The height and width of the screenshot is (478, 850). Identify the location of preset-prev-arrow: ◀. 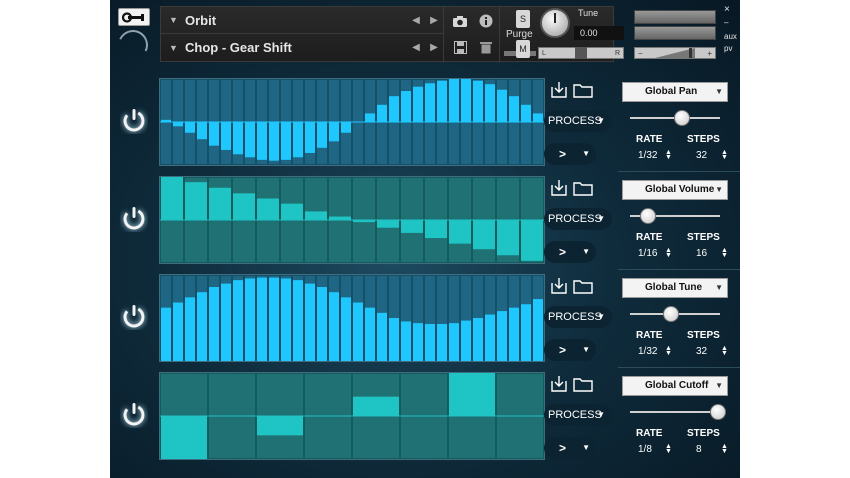
(416, 47).